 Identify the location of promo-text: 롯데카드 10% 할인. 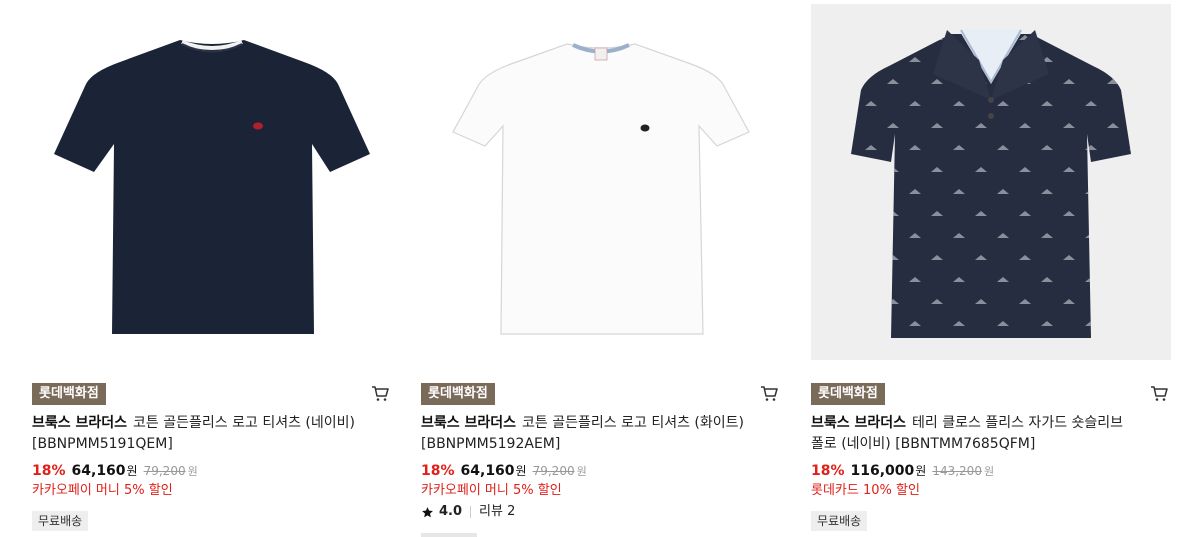
(865, 490).